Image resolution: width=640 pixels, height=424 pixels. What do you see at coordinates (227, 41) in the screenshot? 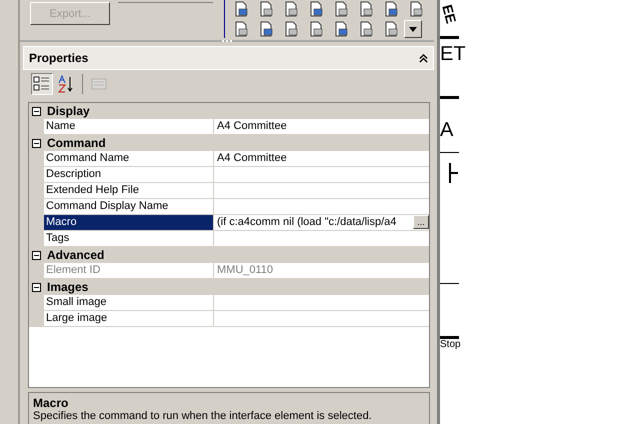
I see `splitter-handle` at bounding box center [227, 41].